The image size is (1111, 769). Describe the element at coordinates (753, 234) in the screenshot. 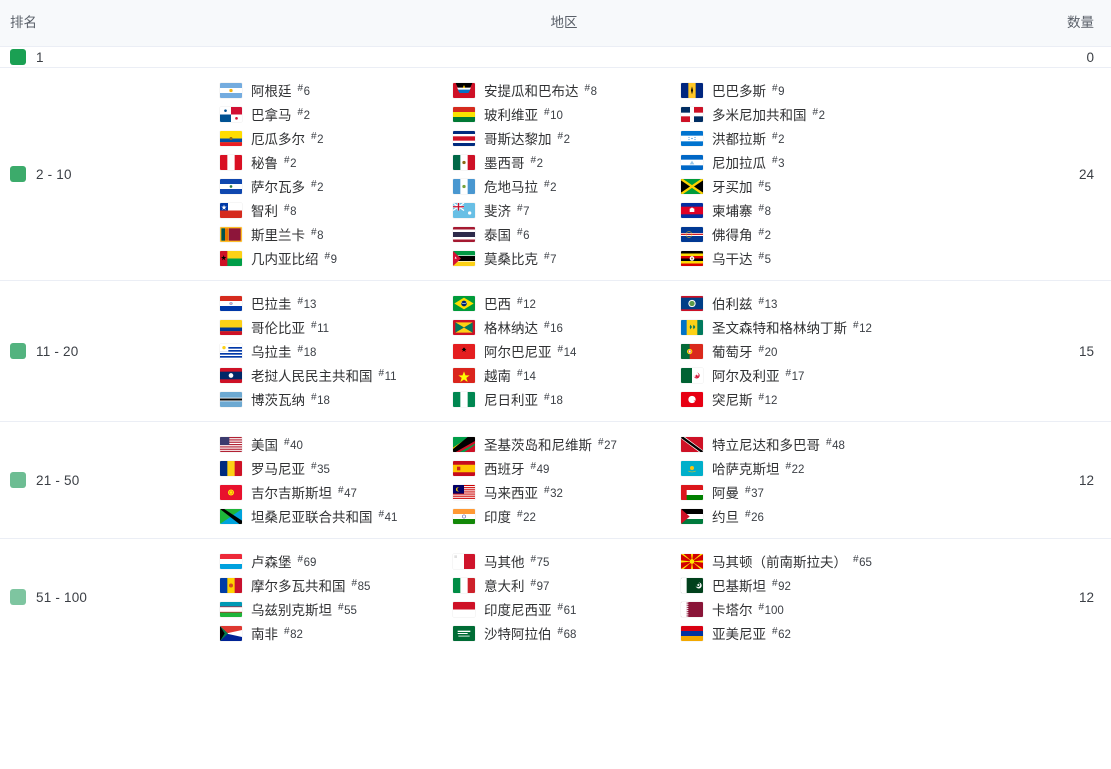

I see `country-item: 佛得角 #2` at that location.